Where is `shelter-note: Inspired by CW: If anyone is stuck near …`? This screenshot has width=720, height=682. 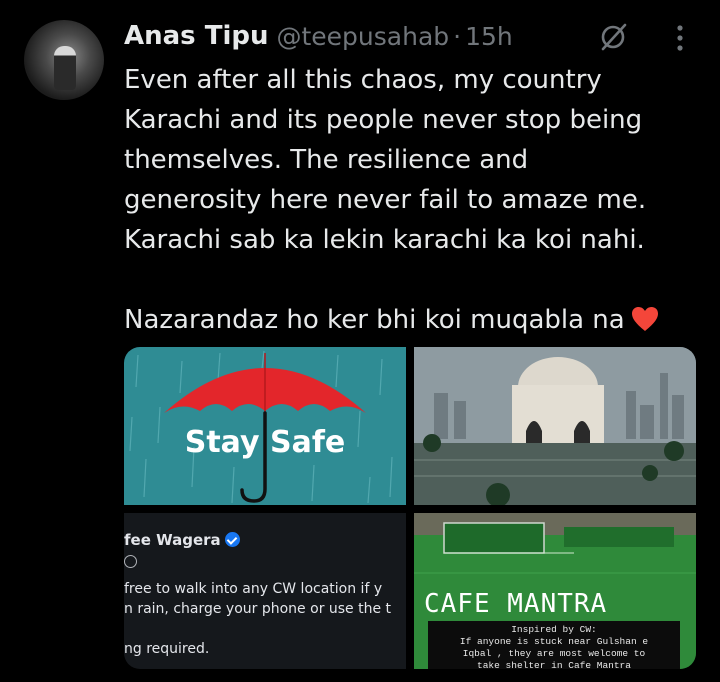 shelter-note: Inspired by CW: If anyone is stuck near … is located at coordinates (554, 645).